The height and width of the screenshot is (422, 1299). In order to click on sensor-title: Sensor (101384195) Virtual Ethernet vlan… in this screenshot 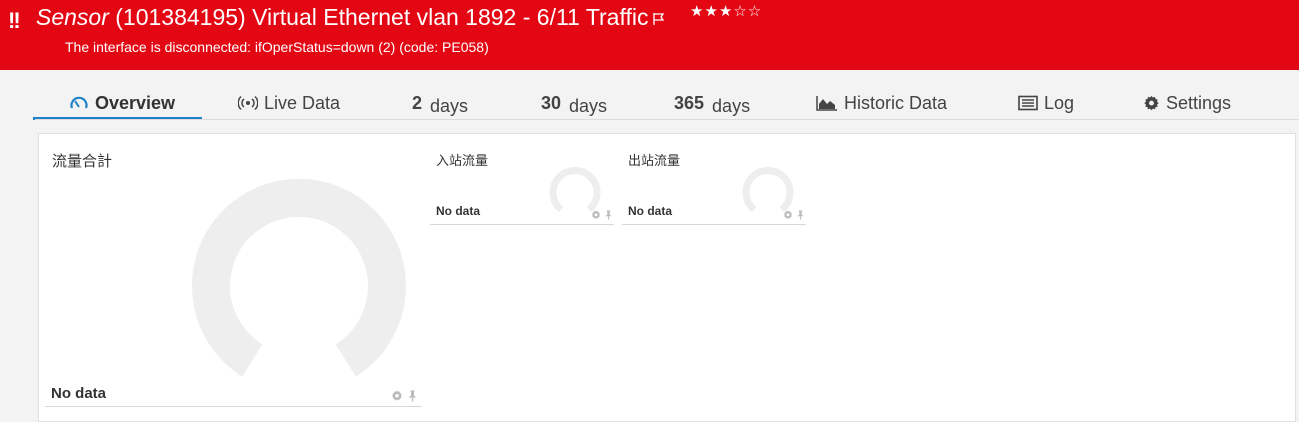, I will do `click(351, 18)`.